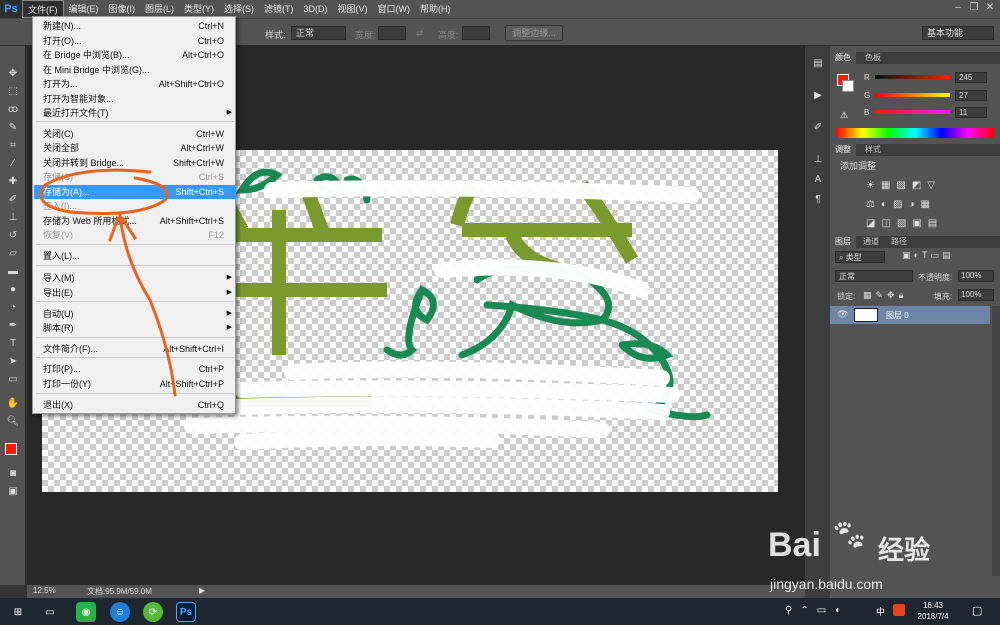 The width and height of the screenshot is (1000, 625). I want to click on eraser-tool-icon: ▱, so click(13, 253).